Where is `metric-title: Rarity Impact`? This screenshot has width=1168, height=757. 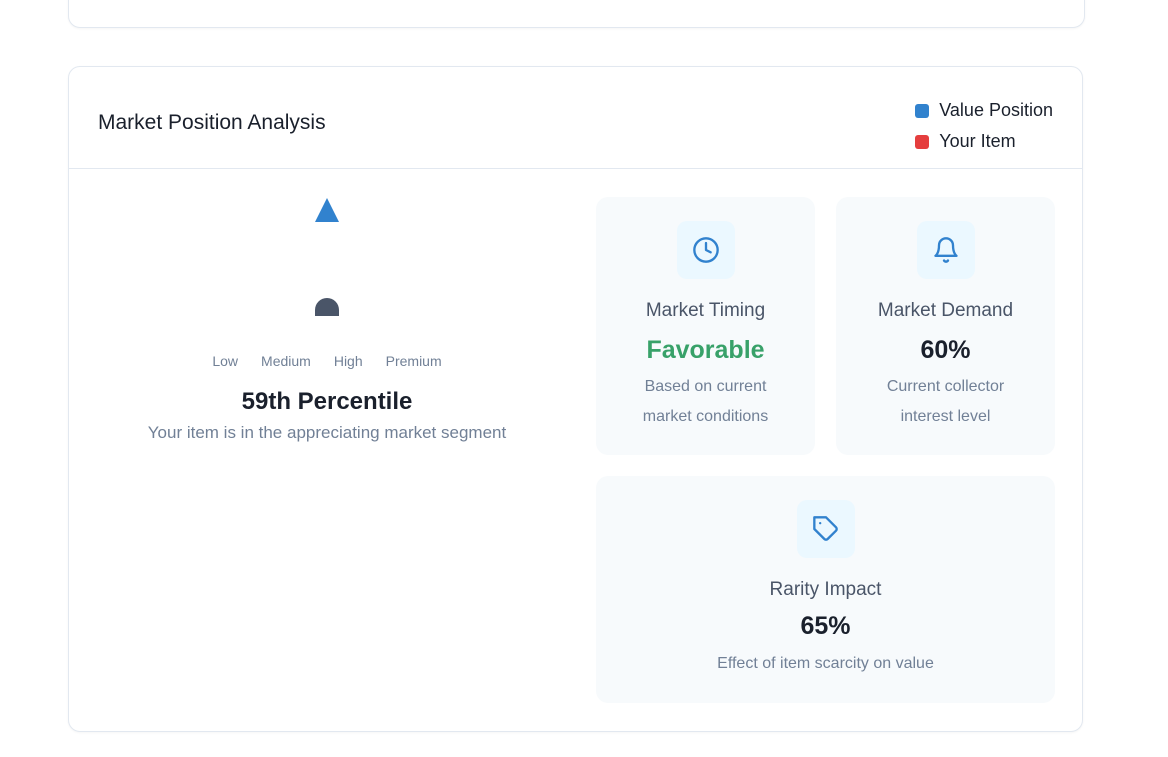
metric-title: Rarity Impact is located at coordinates (825, 589).